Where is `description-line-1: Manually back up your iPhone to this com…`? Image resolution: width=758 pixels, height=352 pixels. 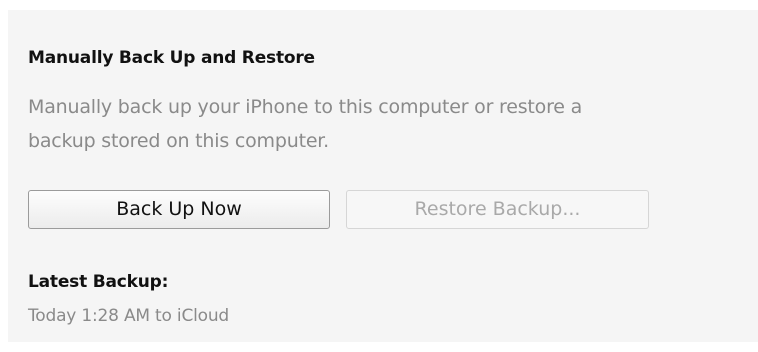 description-line-1: Manually back up your iPhone to this com… is located at coordinates (305, 107).